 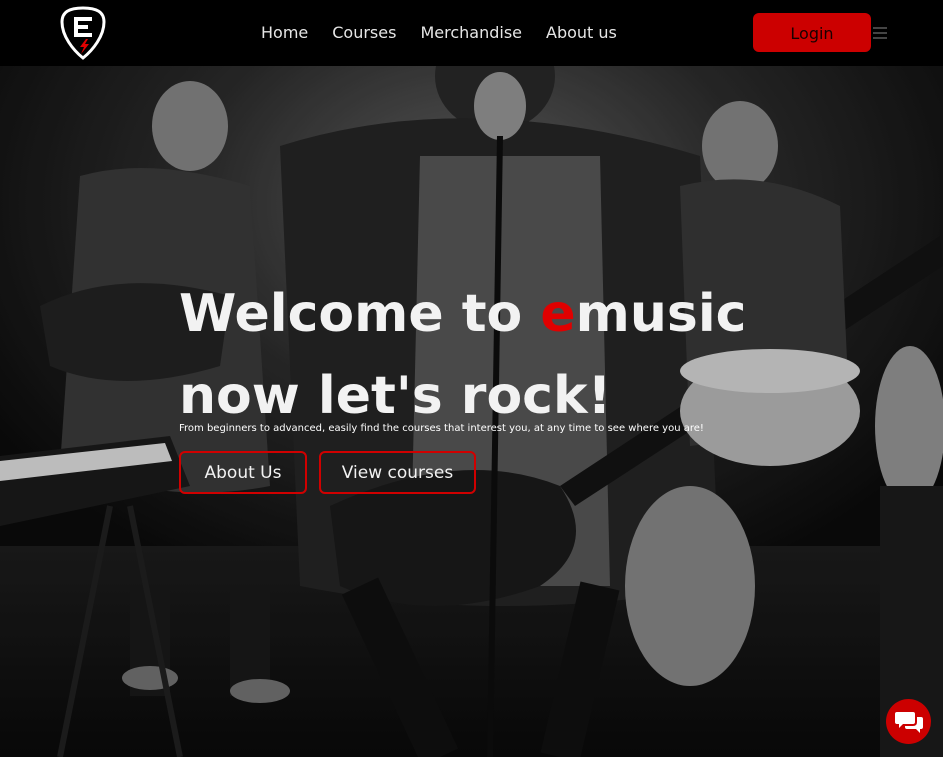 I want to click on view-courses-button: View courses, so click(x=397, y=472).